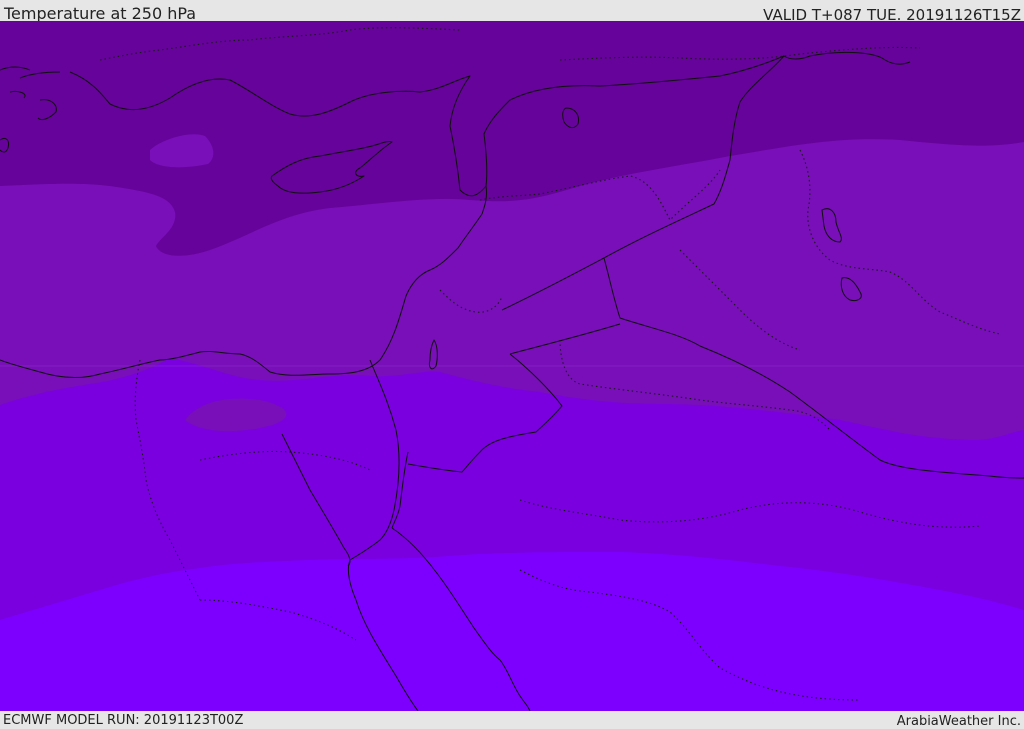 The height and width of the screenshot is (729, 1024). Describe the element at coordinates (958, 721) in the screenshot. I see `credit-label: ArabiaWeather Inc.` at that location.